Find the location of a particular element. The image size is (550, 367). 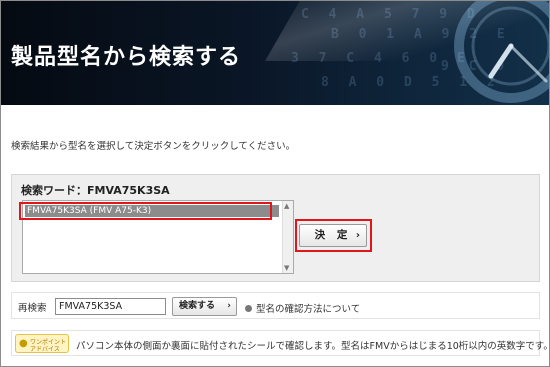

instructions-text: 検索結果から型名を選択して決定ボタンをクリックしてください。 is located at coordinates (153, 146).